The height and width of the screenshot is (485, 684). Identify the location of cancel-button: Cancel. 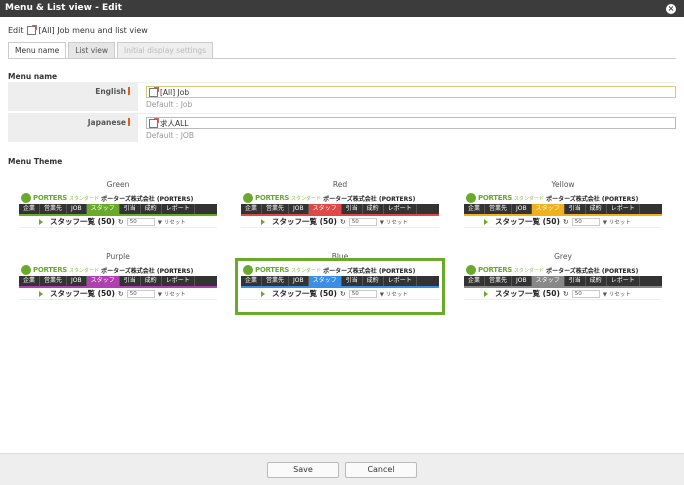
(381, 470).